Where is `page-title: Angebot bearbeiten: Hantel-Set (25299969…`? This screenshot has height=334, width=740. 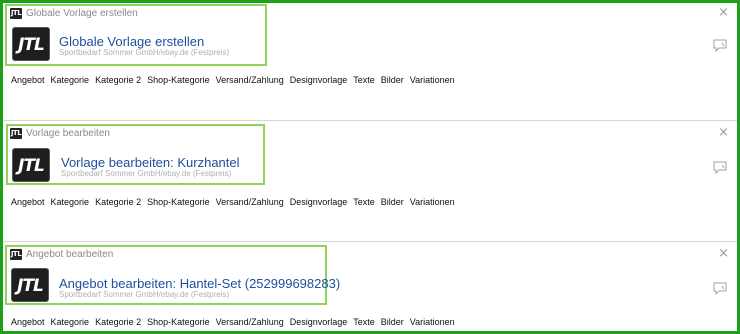 page-title: Angebot bearbeiten: Hantel-Set (25299969… is located at coordinates (200, 283).